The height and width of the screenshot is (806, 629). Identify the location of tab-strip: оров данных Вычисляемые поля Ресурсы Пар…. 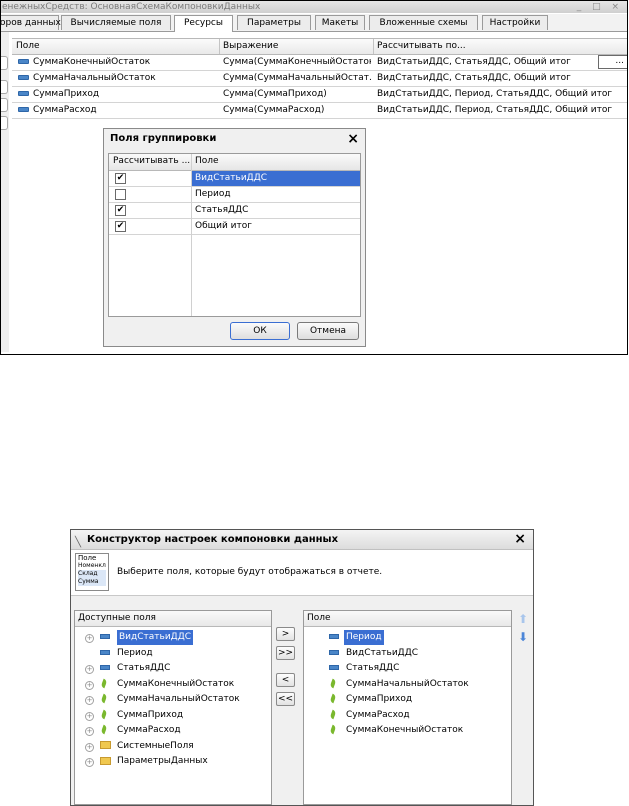
(314, 23).